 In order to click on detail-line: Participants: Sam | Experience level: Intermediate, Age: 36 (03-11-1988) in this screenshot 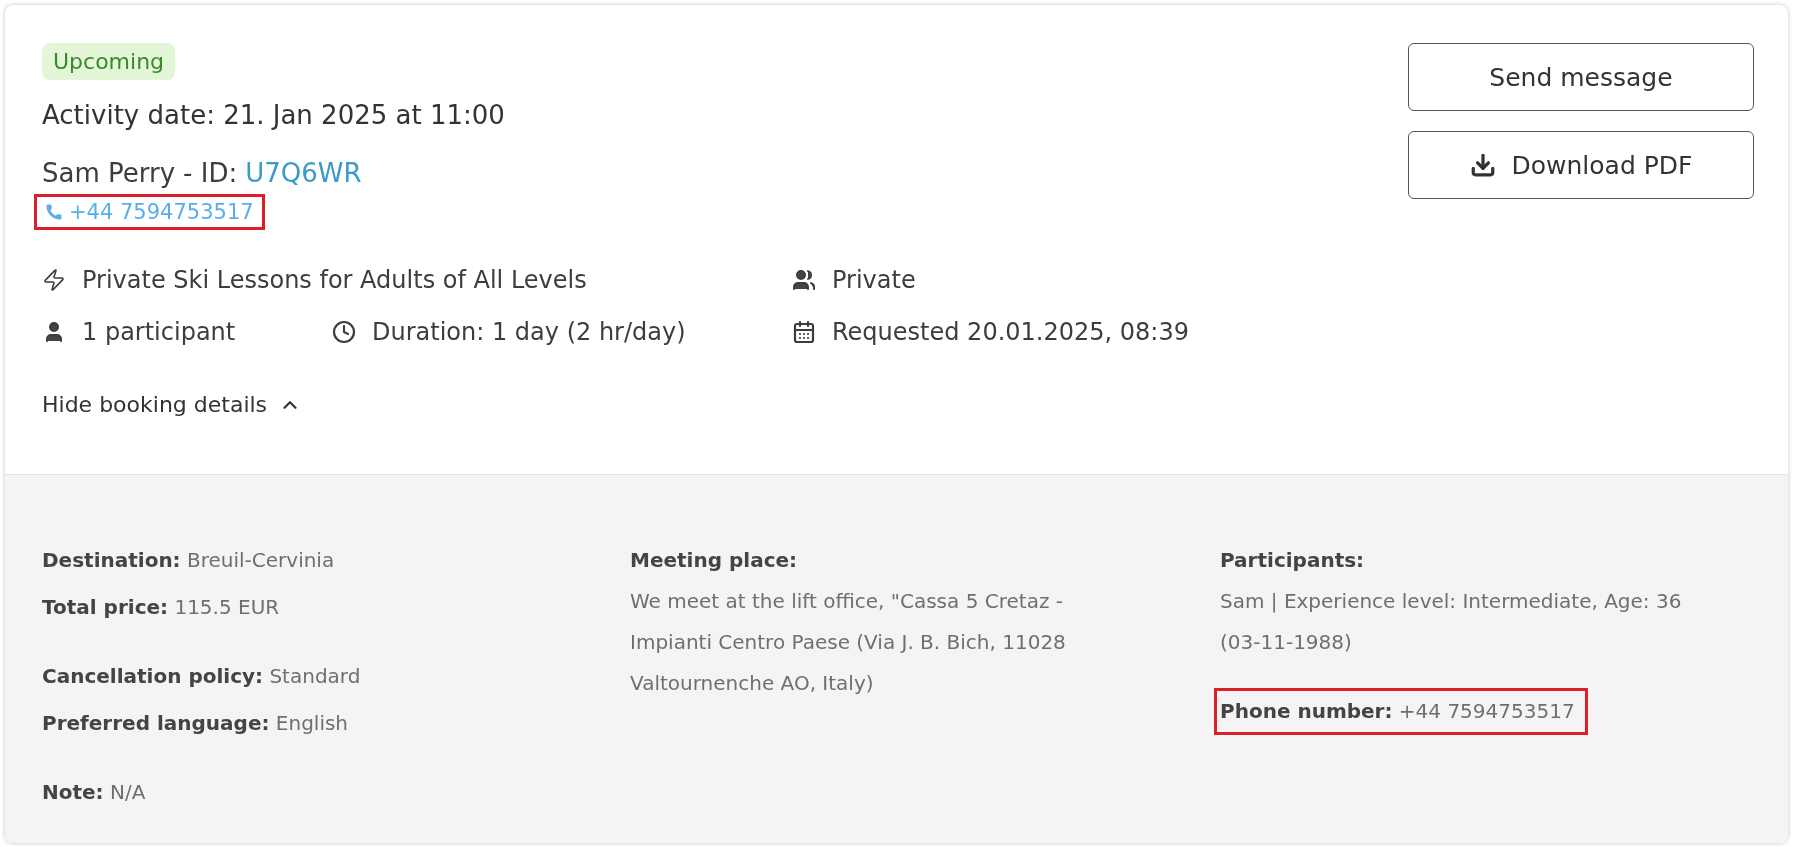, I will do `click(1451, 601)`.